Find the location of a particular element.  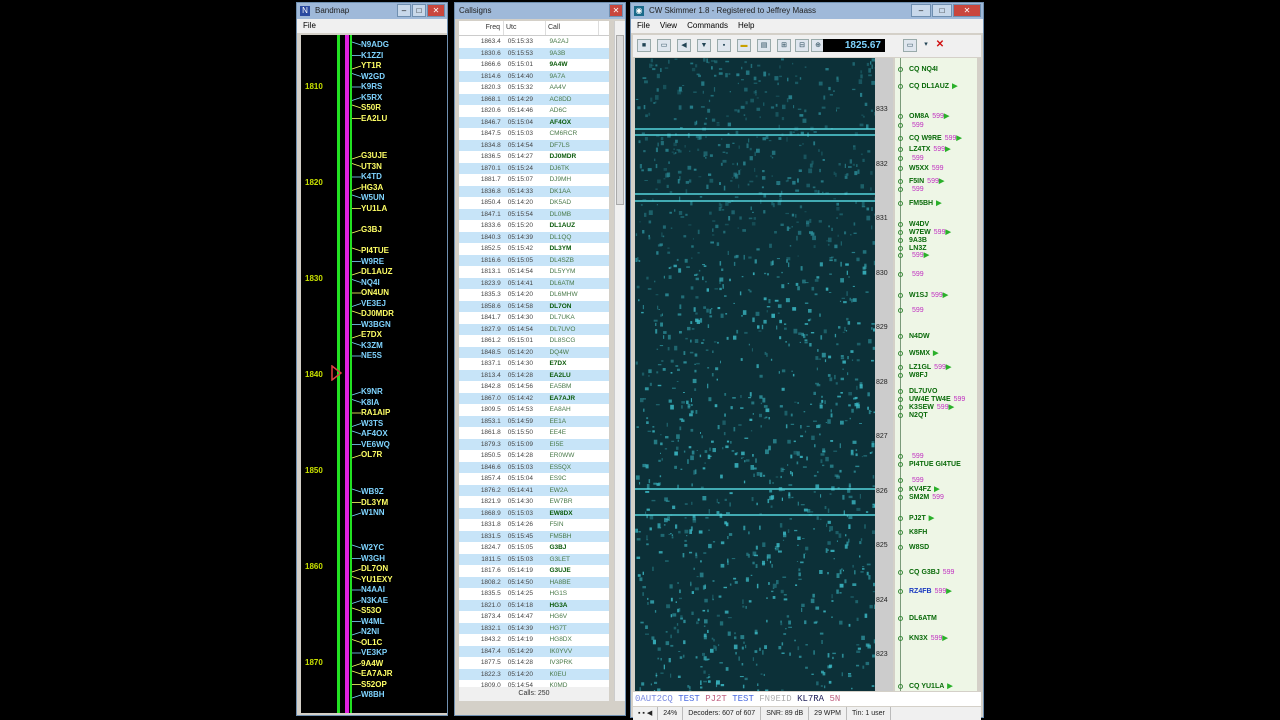

bandmap-callsign: W8BH is located at coordinates (373, 695).